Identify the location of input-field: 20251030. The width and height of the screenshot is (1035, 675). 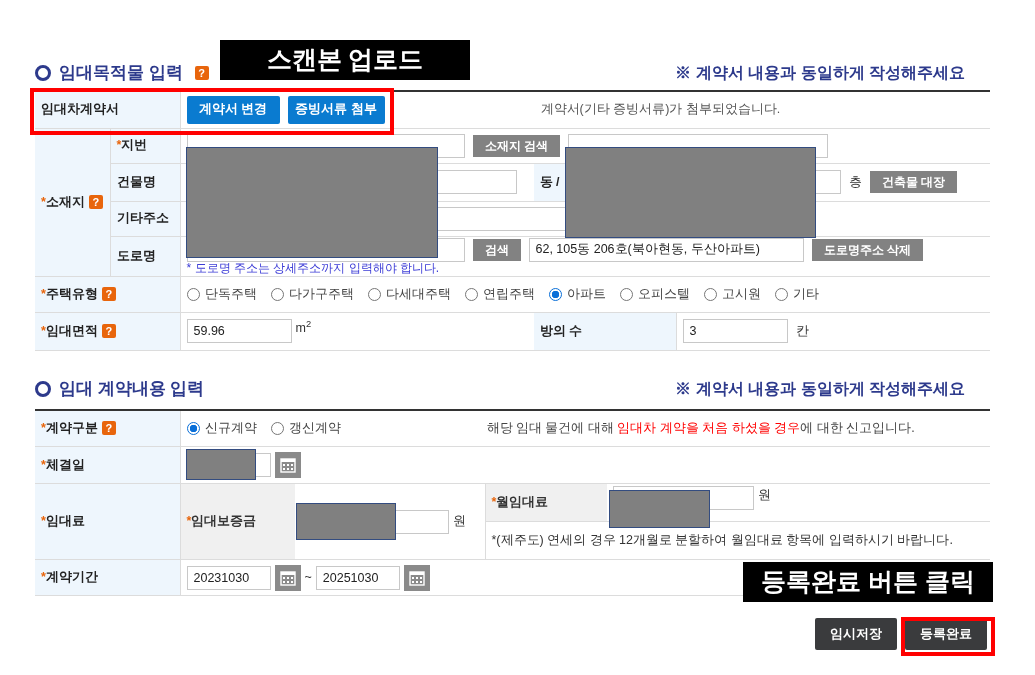
(357, 577).